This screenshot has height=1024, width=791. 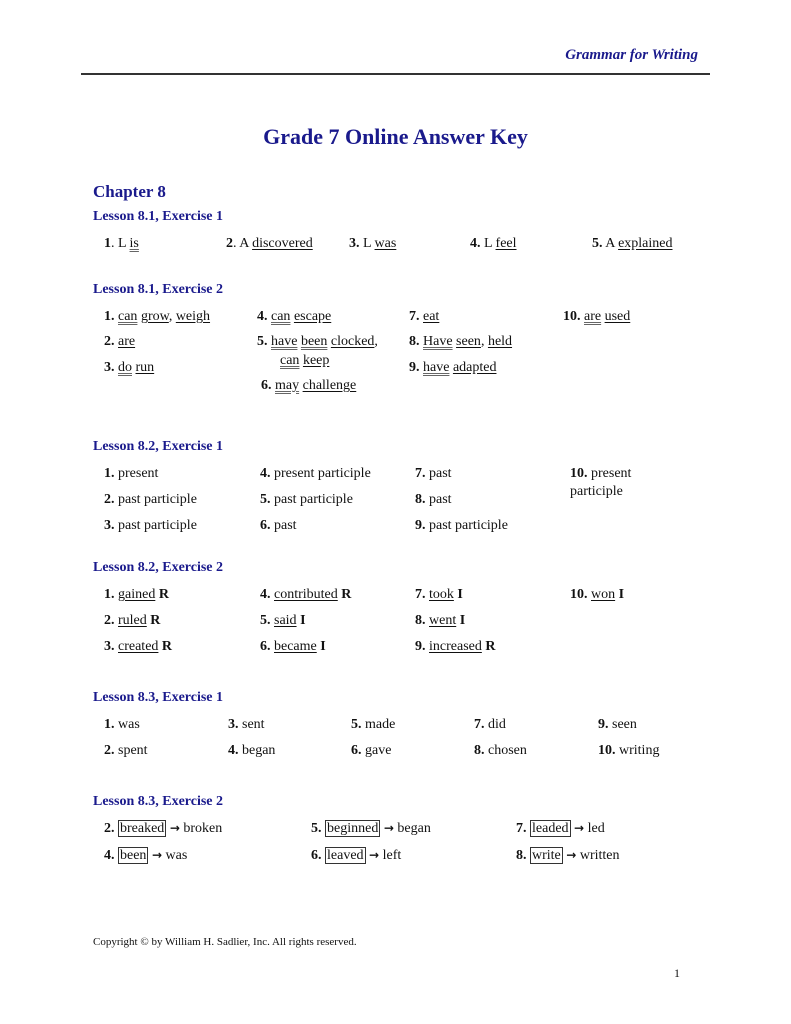 I want to click on underlined-word: used, so click(x=617, y=316).